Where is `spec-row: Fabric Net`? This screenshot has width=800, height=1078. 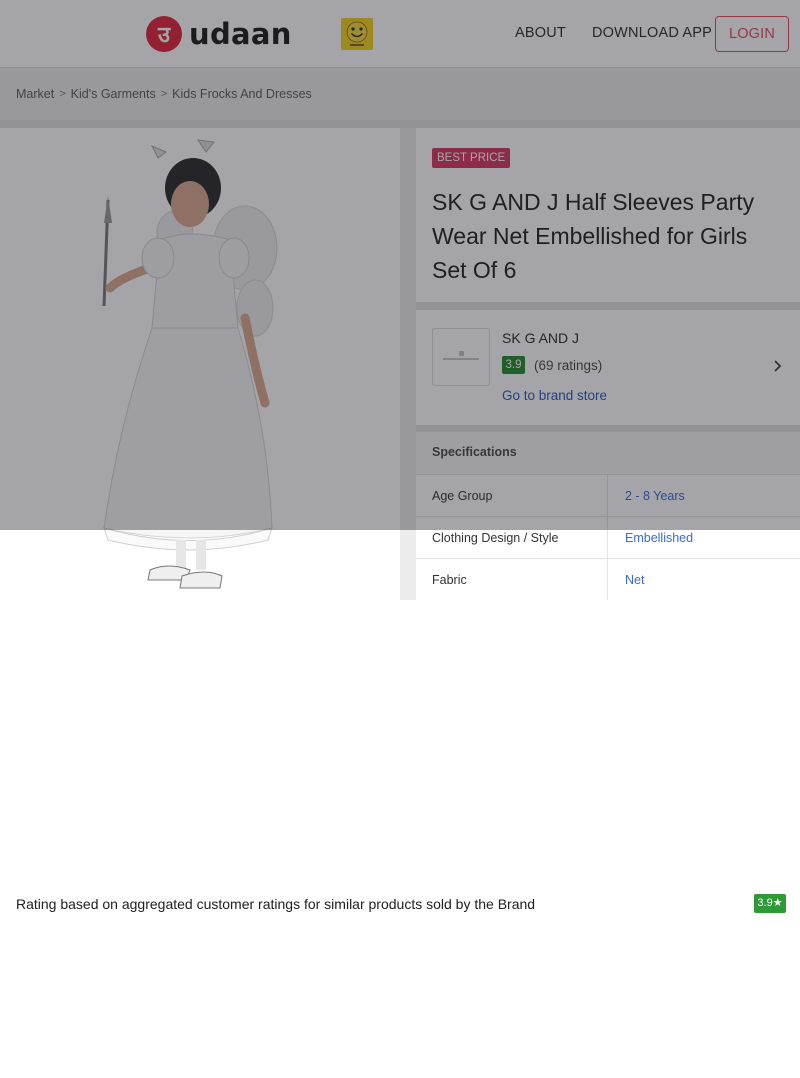
spec-row: Fabric Net is located at coordinates (608, 579).